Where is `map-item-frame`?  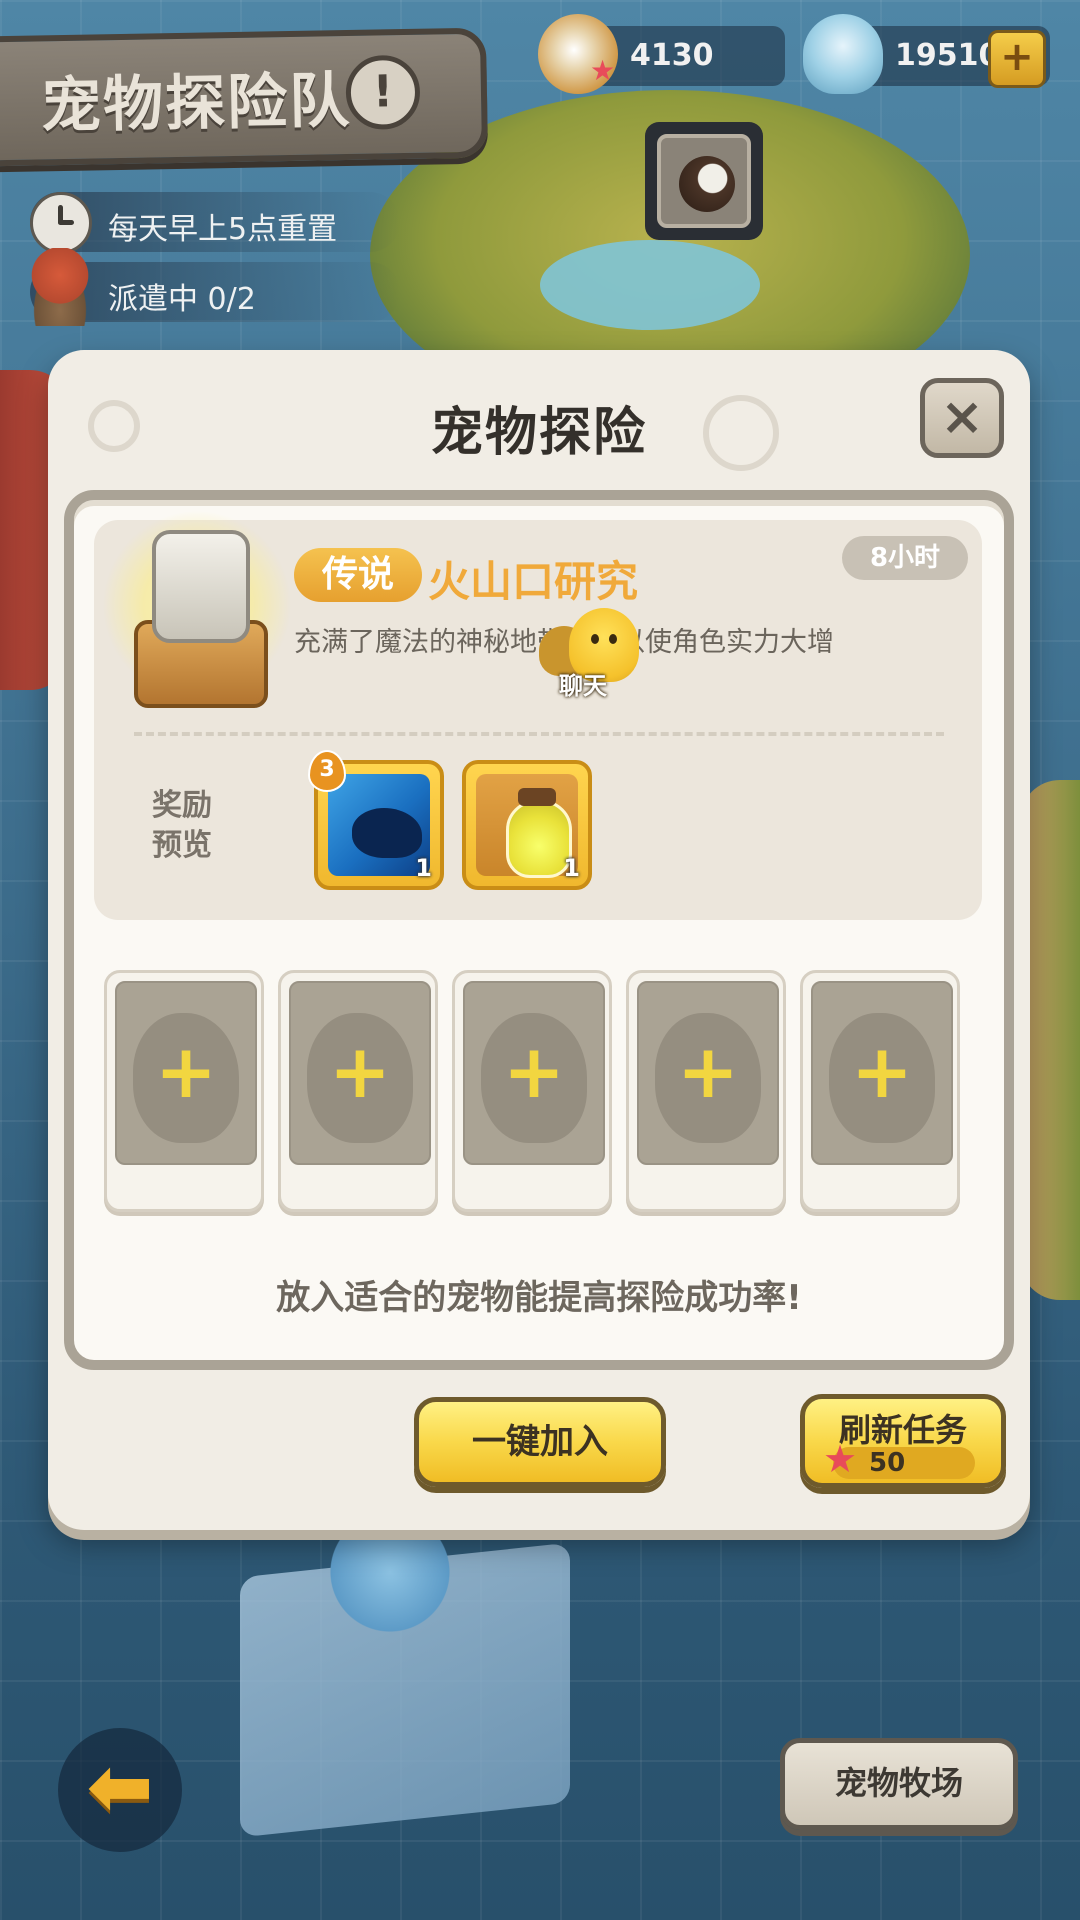 map-item-frame is located at coordinates (704, 181).